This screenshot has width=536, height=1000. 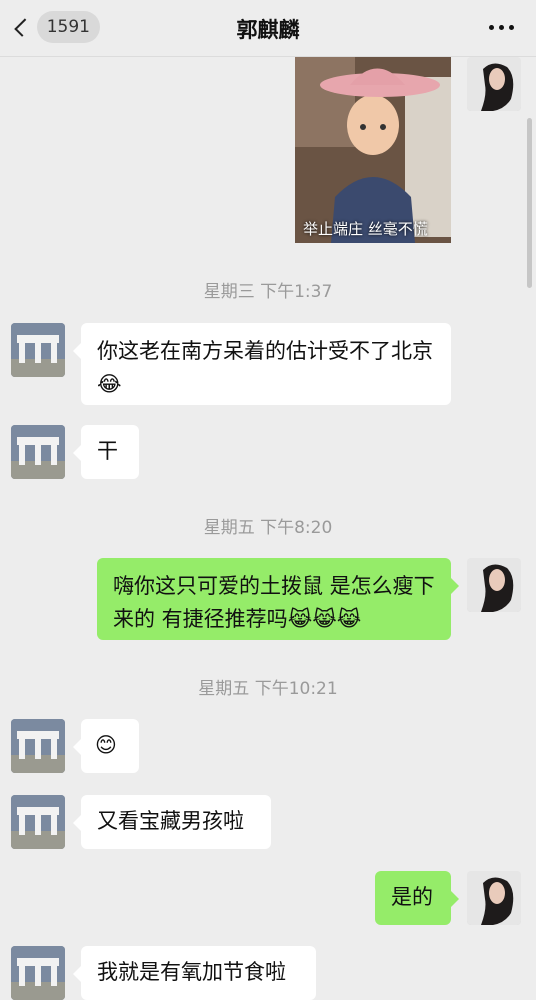 I want to click on message-text: 又看宝藏男孩啦, so click(x=170, y=821).